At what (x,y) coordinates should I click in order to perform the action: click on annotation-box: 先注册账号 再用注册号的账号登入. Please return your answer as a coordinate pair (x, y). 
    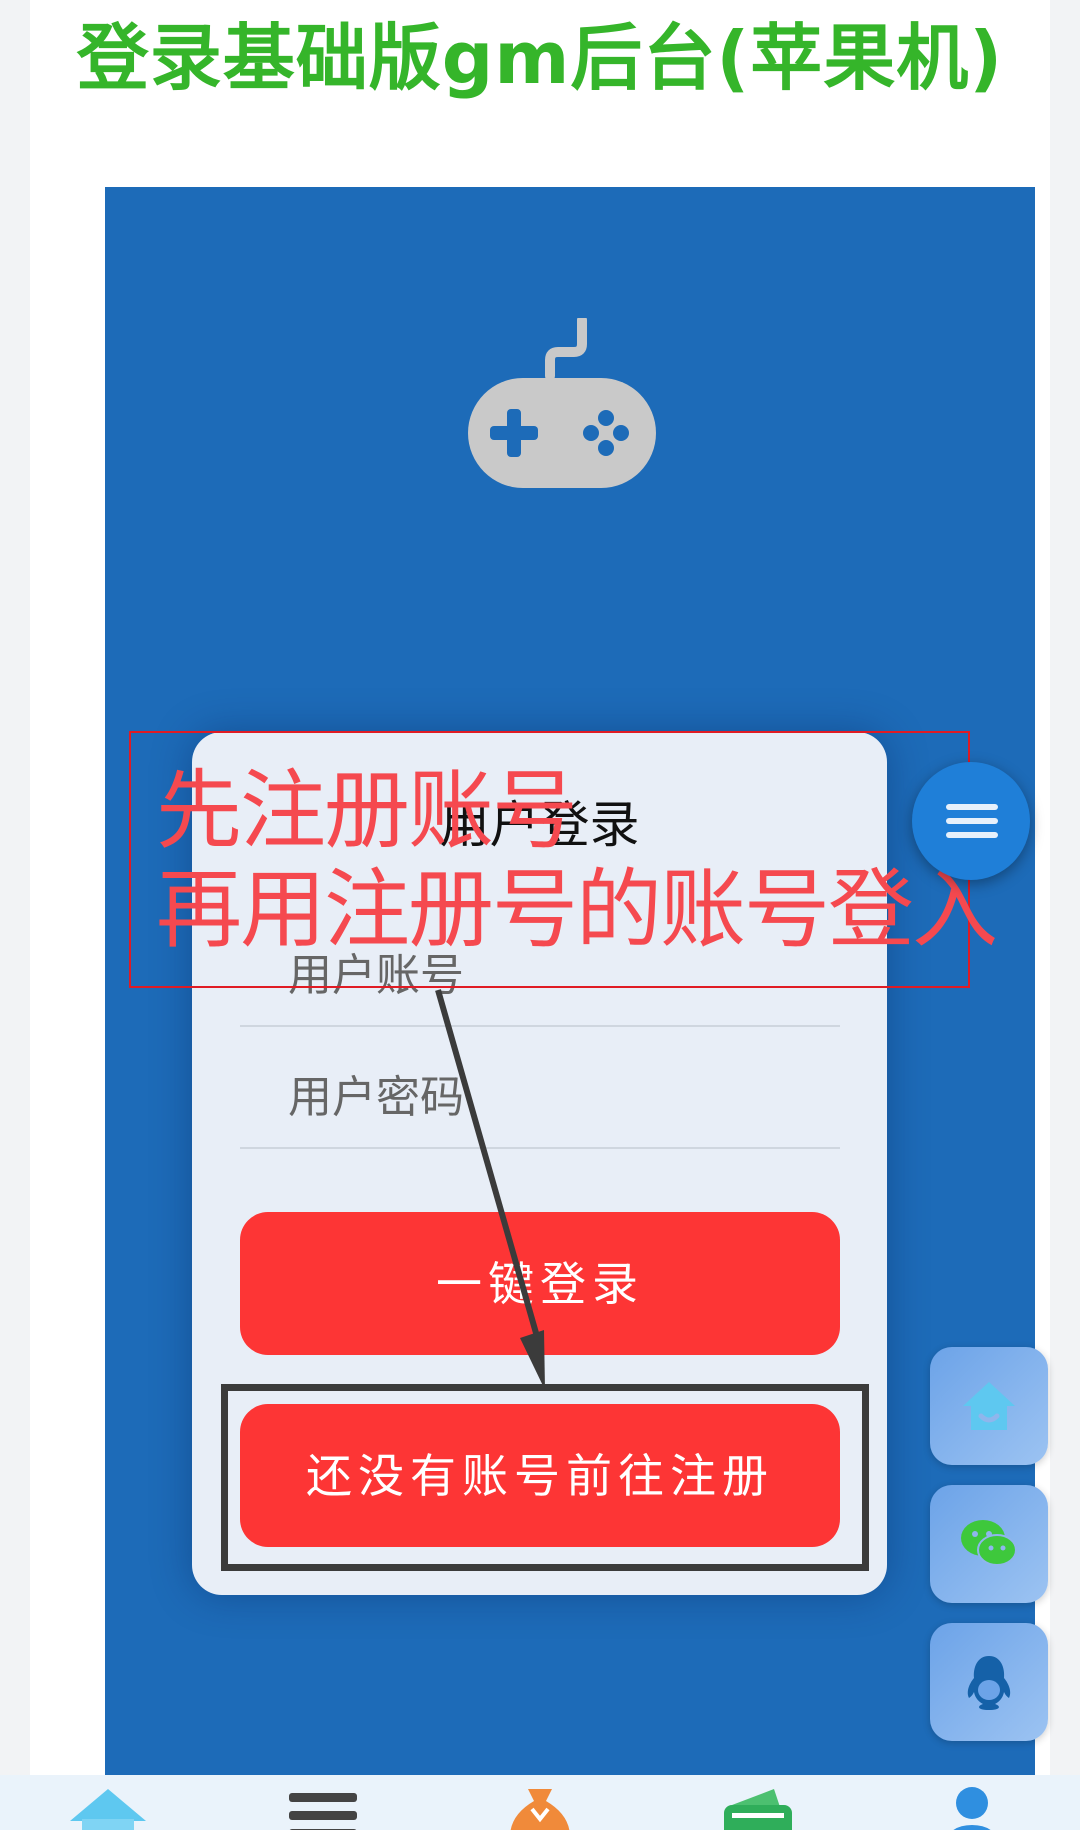
    Looking at the image, I should click on (563, 859).